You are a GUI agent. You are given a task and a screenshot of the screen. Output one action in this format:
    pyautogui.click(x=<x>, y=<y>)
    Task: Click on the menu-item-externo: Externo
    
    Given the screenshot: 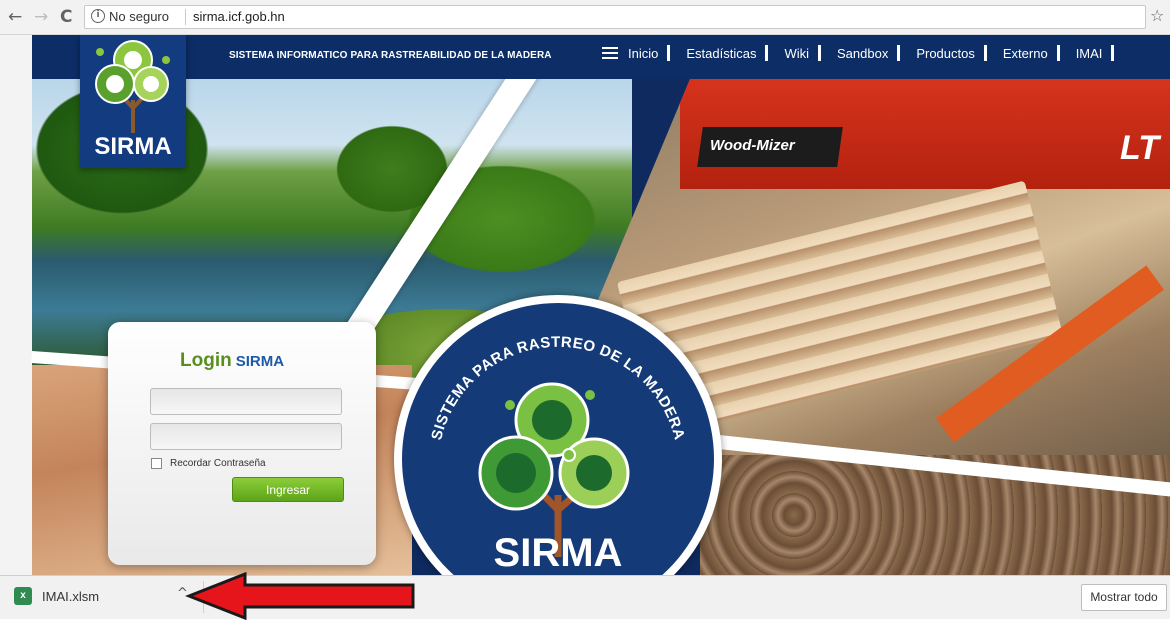 What is the action you would take?
    pyautogui.click(x=1031, y=53)
    